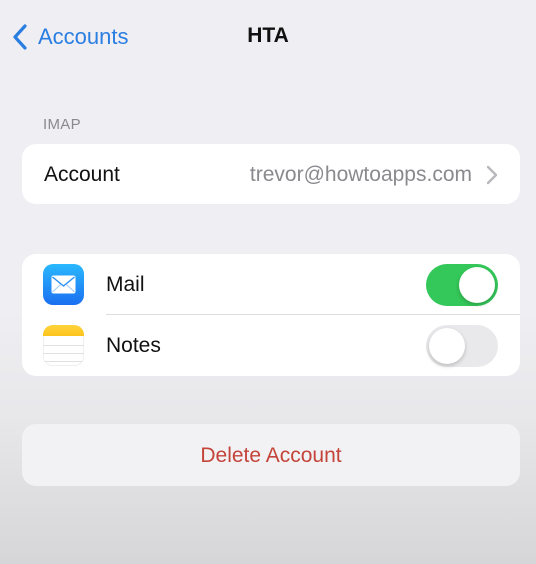 This screenshot has height=564, width=536. I want to click on delete-account-button: Delete Account, so click(271, 455).